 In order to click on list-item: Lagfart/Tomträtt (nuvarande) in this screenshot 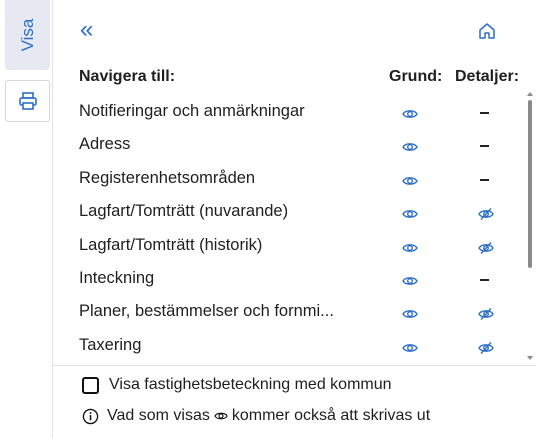, I will do `click(287, 213)`.